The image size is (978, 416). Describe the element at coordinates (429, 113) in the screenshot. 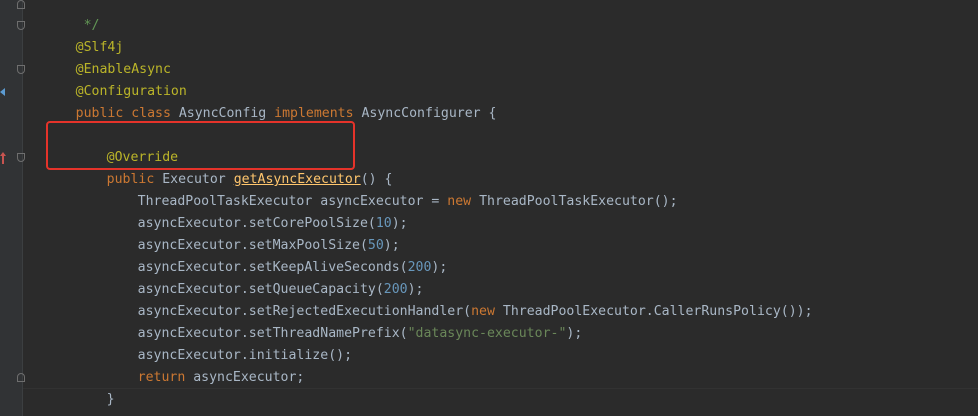

I see `code-text: AsyncConfigurer {` at that location.